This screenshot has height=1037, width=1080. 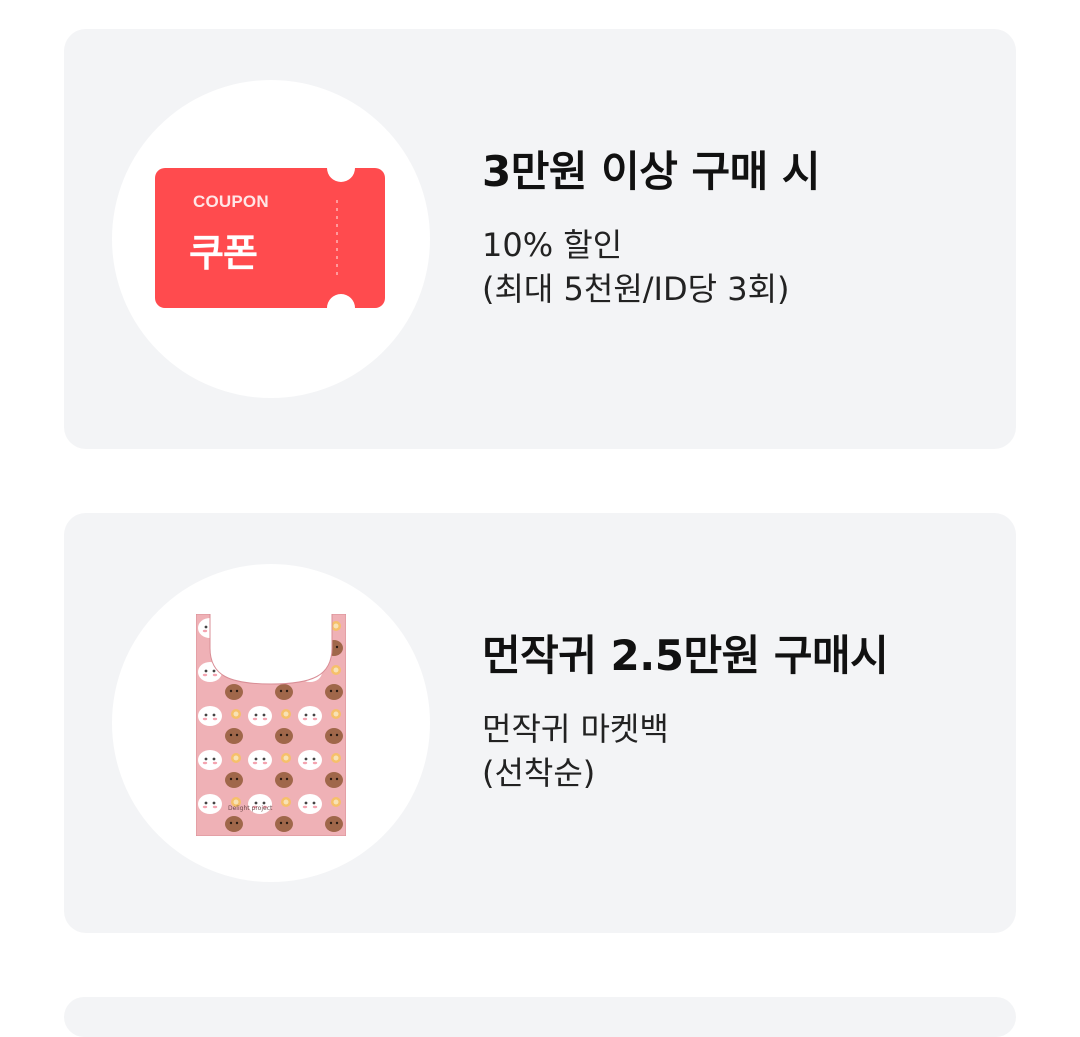 I want to click on coupon-image-circle: COUPON 쿠폰, so click(x=271, y=239).